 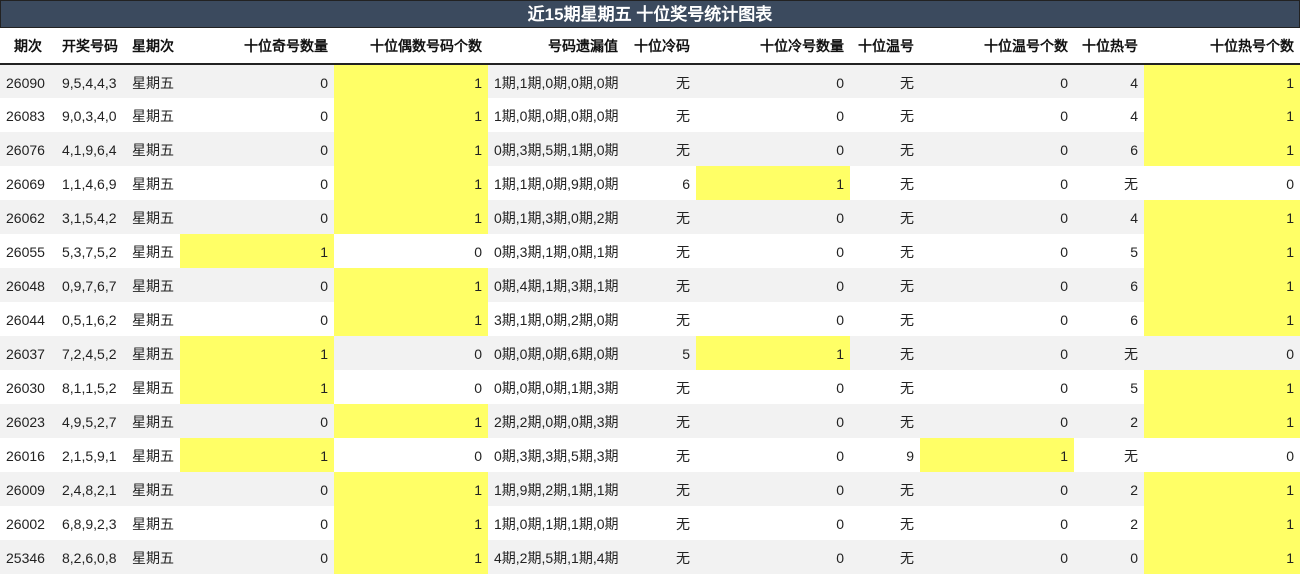 What do you see at coordinates (660, 46) in the screenshot?
I see `col-header-cold: 十位冷码` at bounding box center [660, 46].